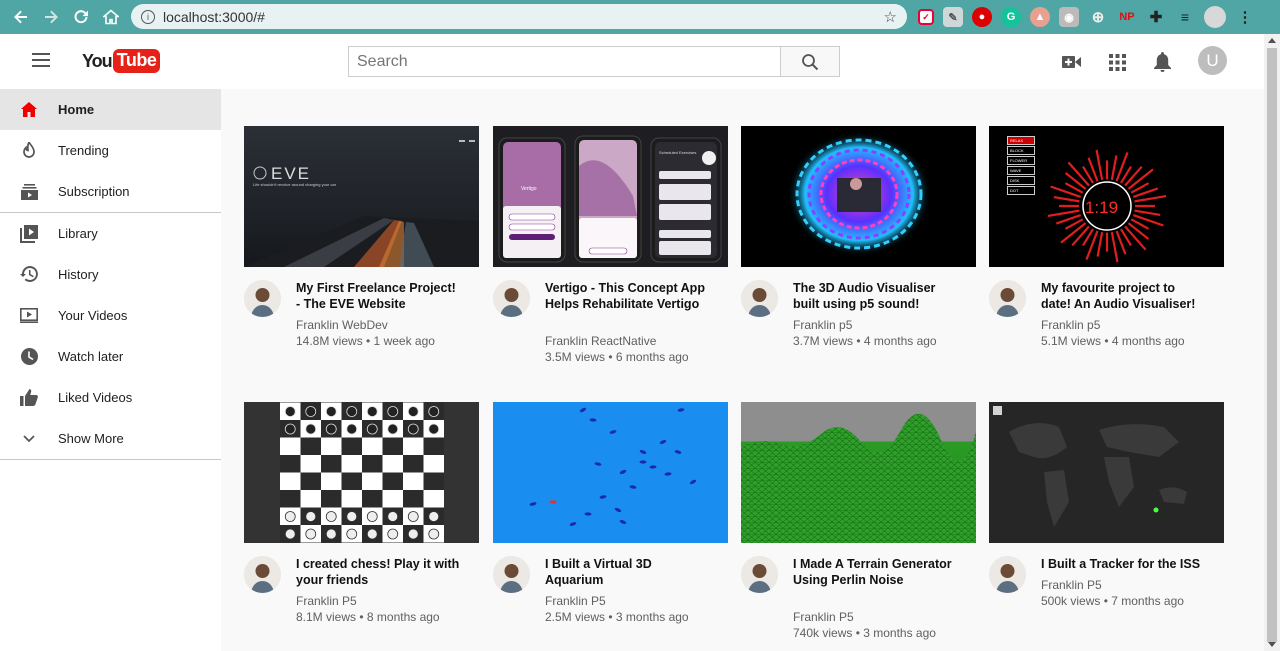  What do you see at coordinates (110, 315) in the screenshot?
I see `sidebar-item-your-videos: Your Videos` at bounding box center [110, 315].